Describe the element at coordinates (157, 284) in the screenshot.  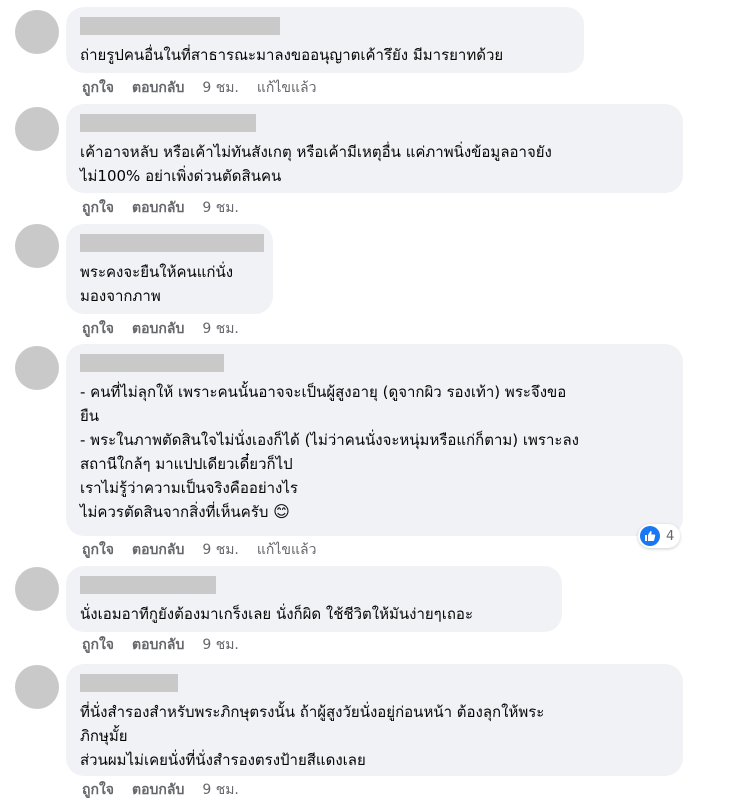
I see `comment-text: พระคงจะยืนให้คนแก่นั่ง มองจากภาพ` at that location.